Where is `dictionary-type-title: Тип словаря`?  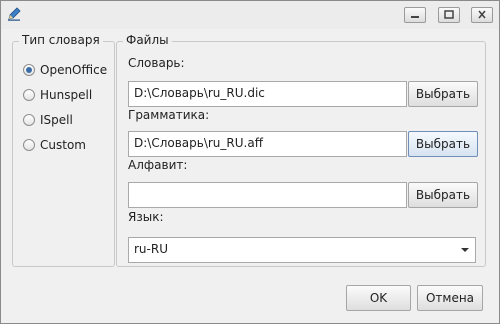
dictionary-type-title: Тип словаря is located at coordinates (61, 40).